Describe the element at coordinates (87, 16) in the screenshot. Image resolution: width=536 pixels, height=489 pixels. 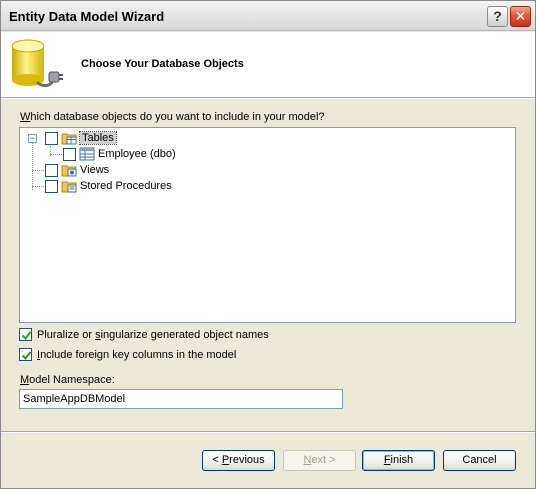
I see `window-title: Entity Data Model Wizard` at that location.